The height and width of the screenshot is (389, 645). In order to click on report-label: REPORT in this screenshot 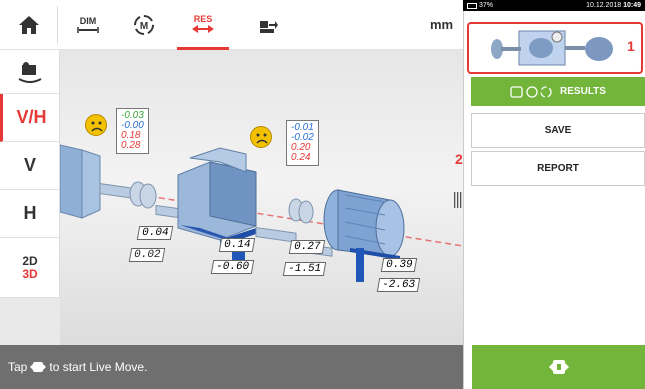, I will do `click(558, 168)`.